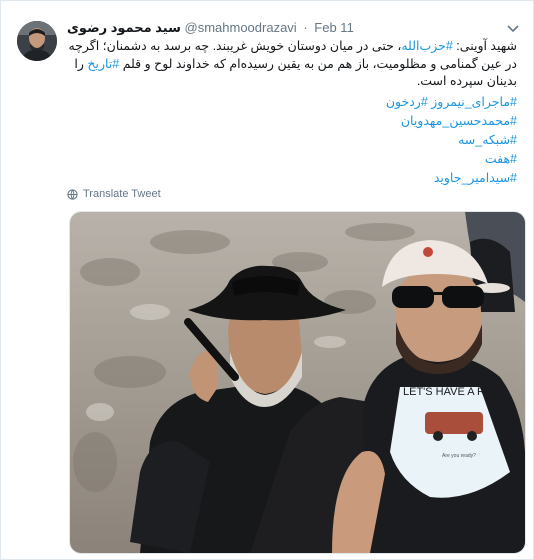  I want to click on translate-tweet-button: Translate Tweet, so click(114, 194).